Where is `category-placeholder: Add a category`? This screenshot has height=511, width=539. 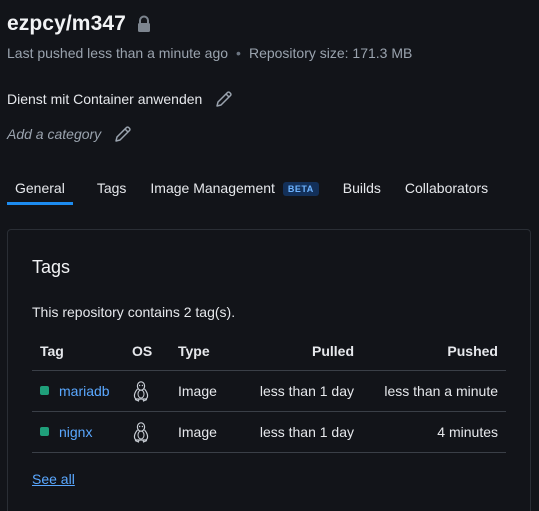 category-placeholder: Add a category is located at coordinates (54, 134).